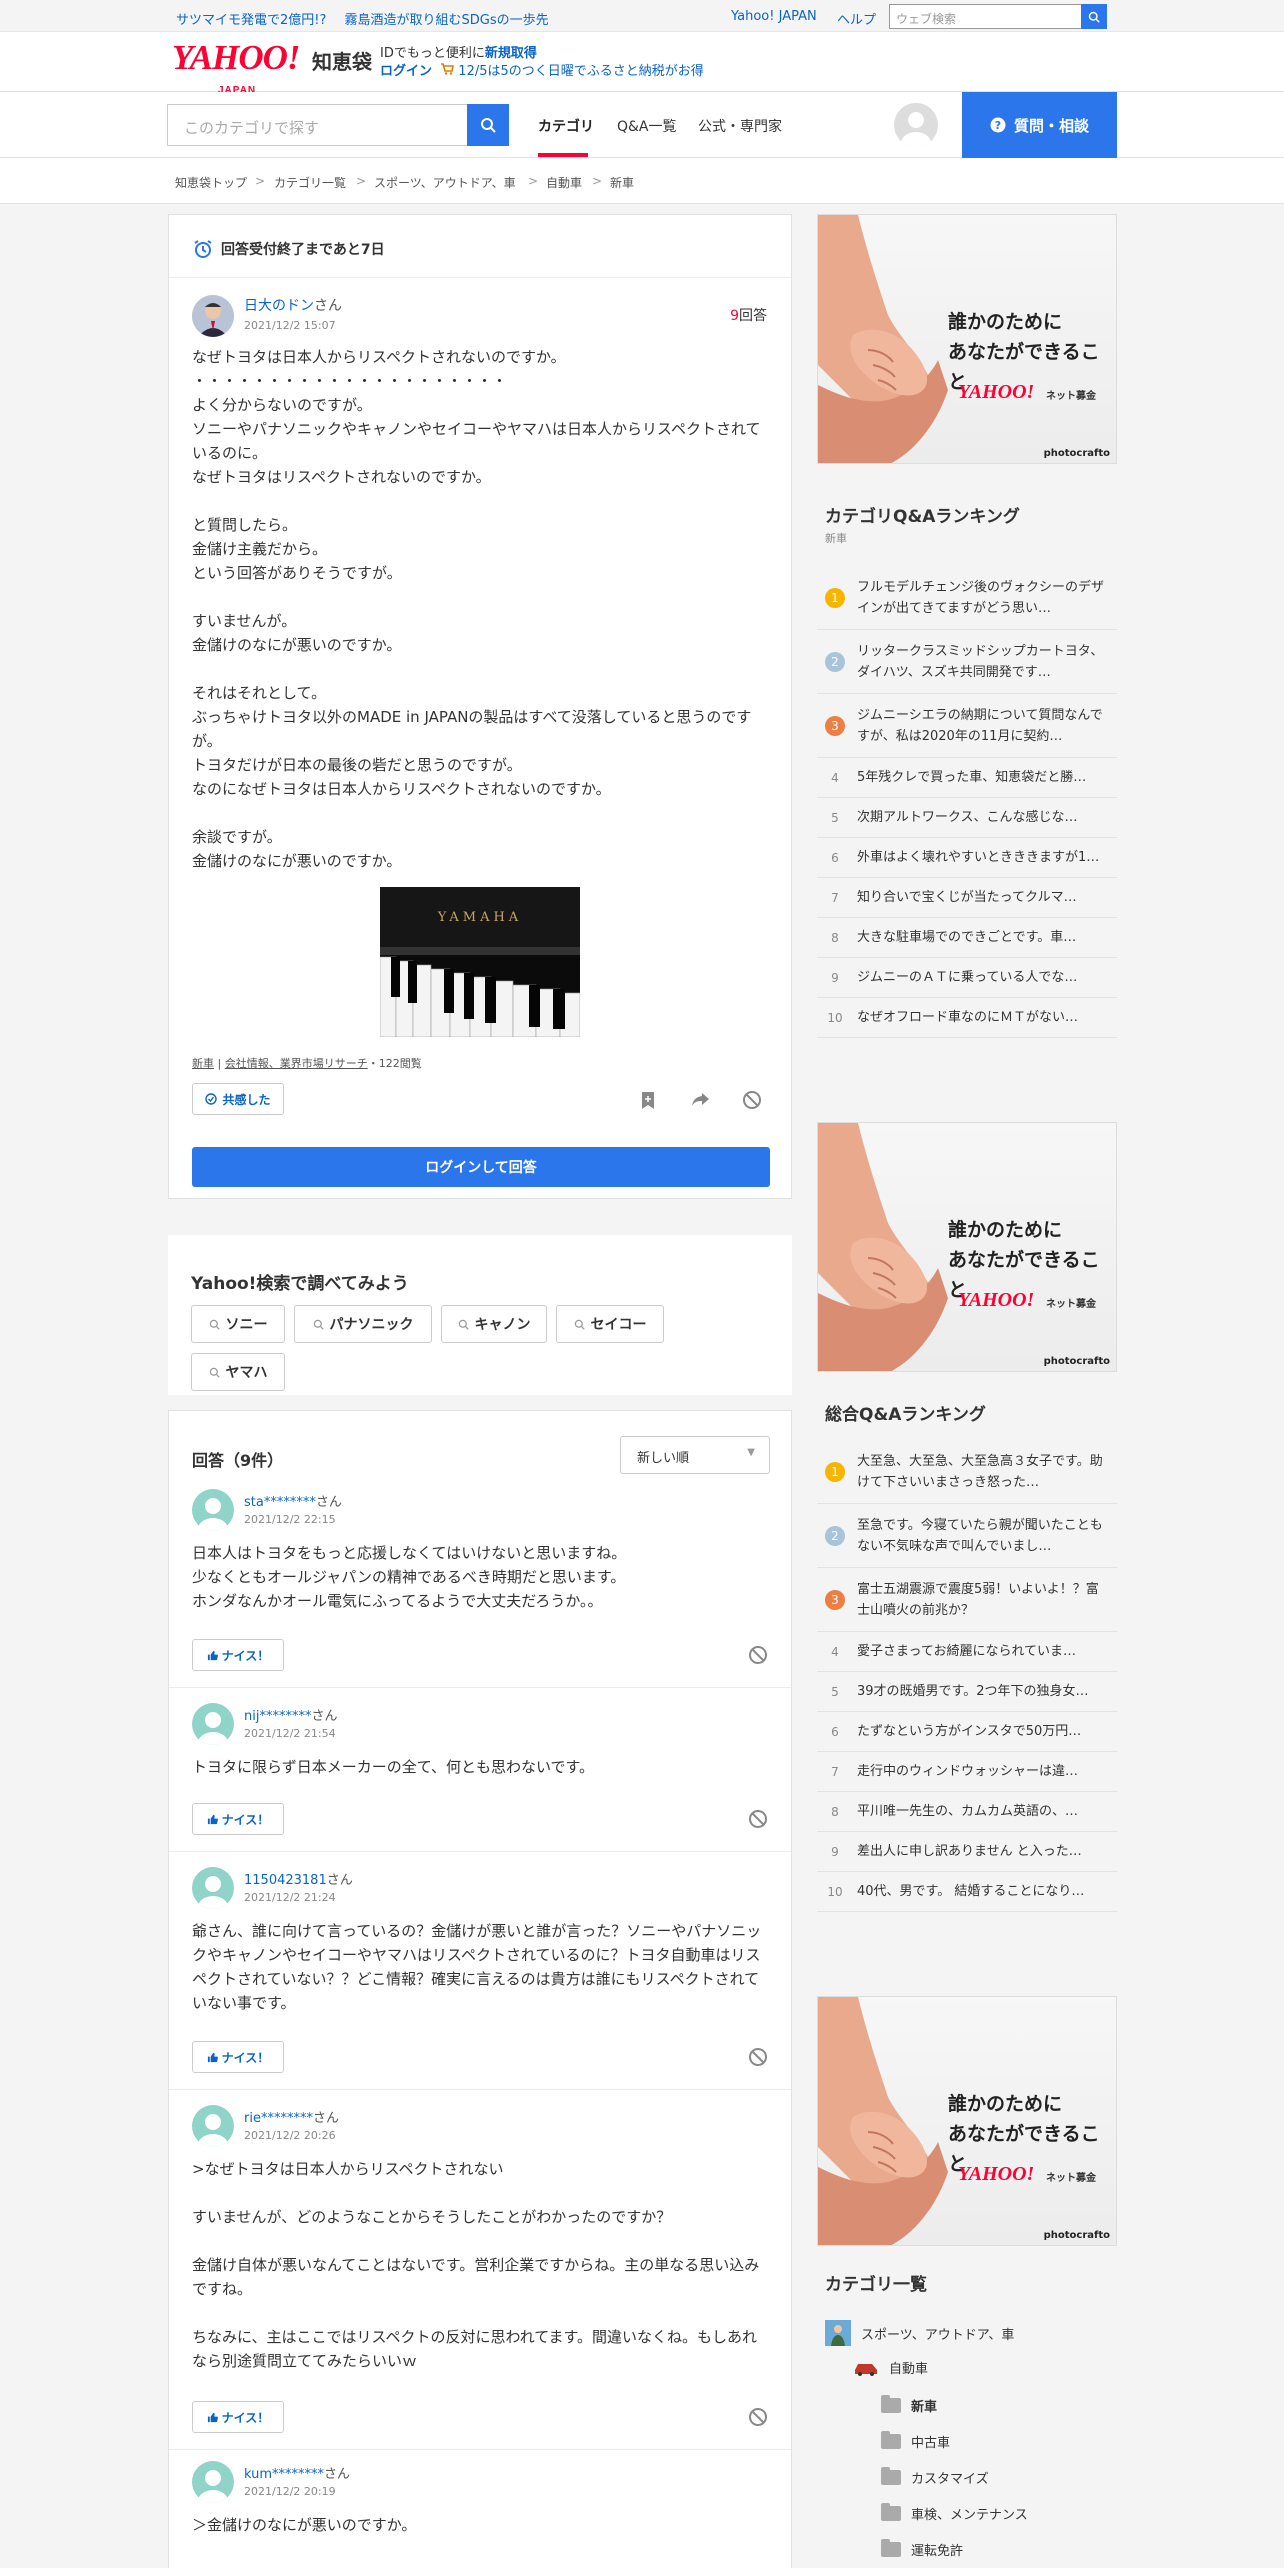 This screenshot has height=2568, width=1284. I want to click on answers-title: 回答（9件）, so click(238, 1460).